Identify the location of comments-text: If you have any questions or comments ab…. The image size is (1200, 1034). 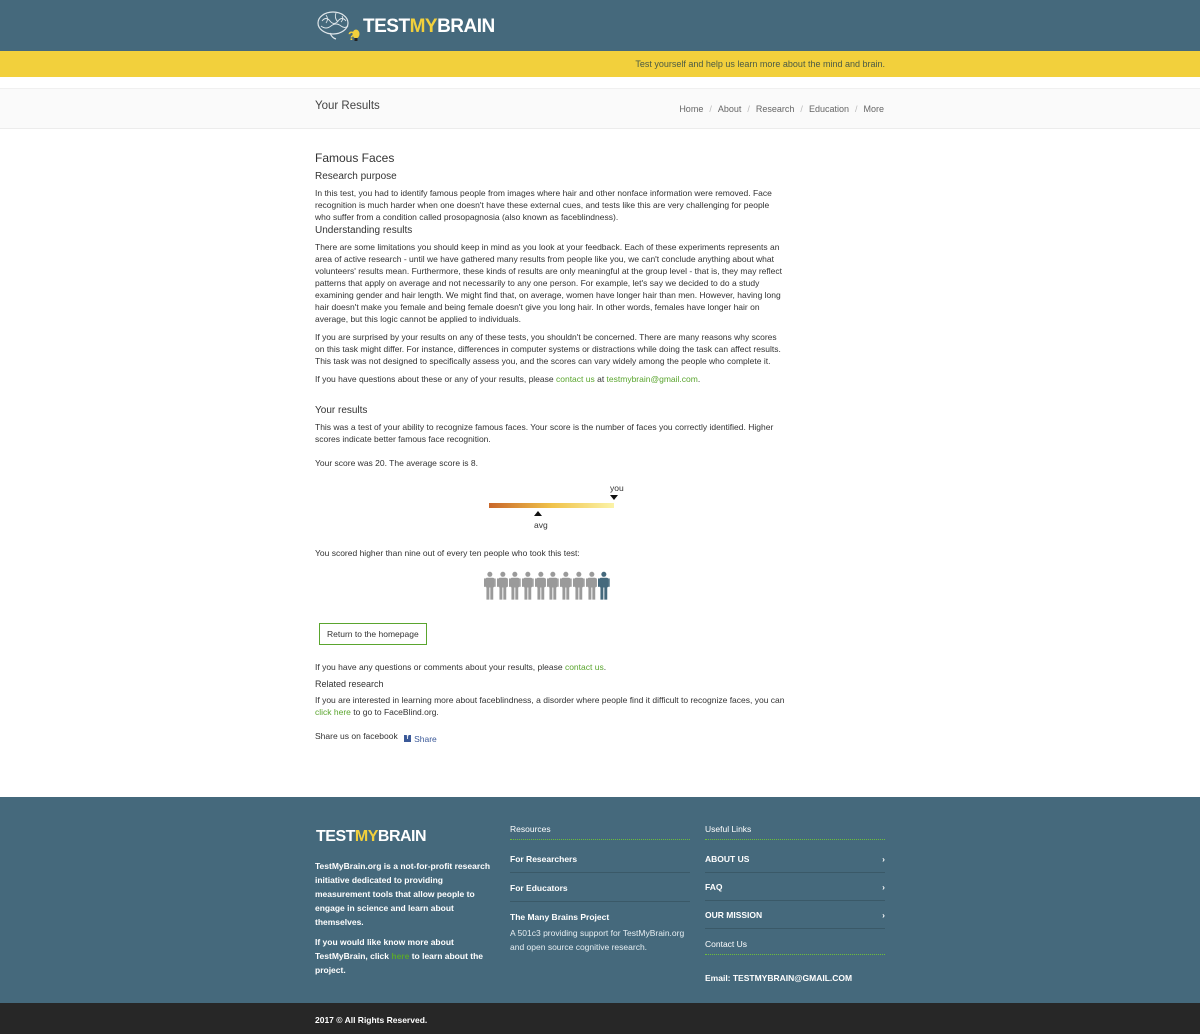
(461, 667).